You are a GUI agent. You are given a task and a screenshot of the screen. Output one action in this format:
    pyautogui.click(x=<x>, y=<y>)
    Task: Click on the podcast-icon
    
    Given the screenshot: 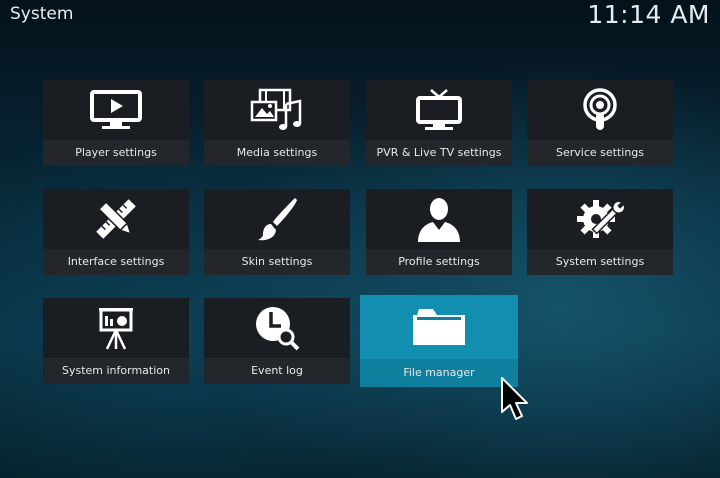 What is the action you would take?
    pyautogui.click(x=600, y=110)
    